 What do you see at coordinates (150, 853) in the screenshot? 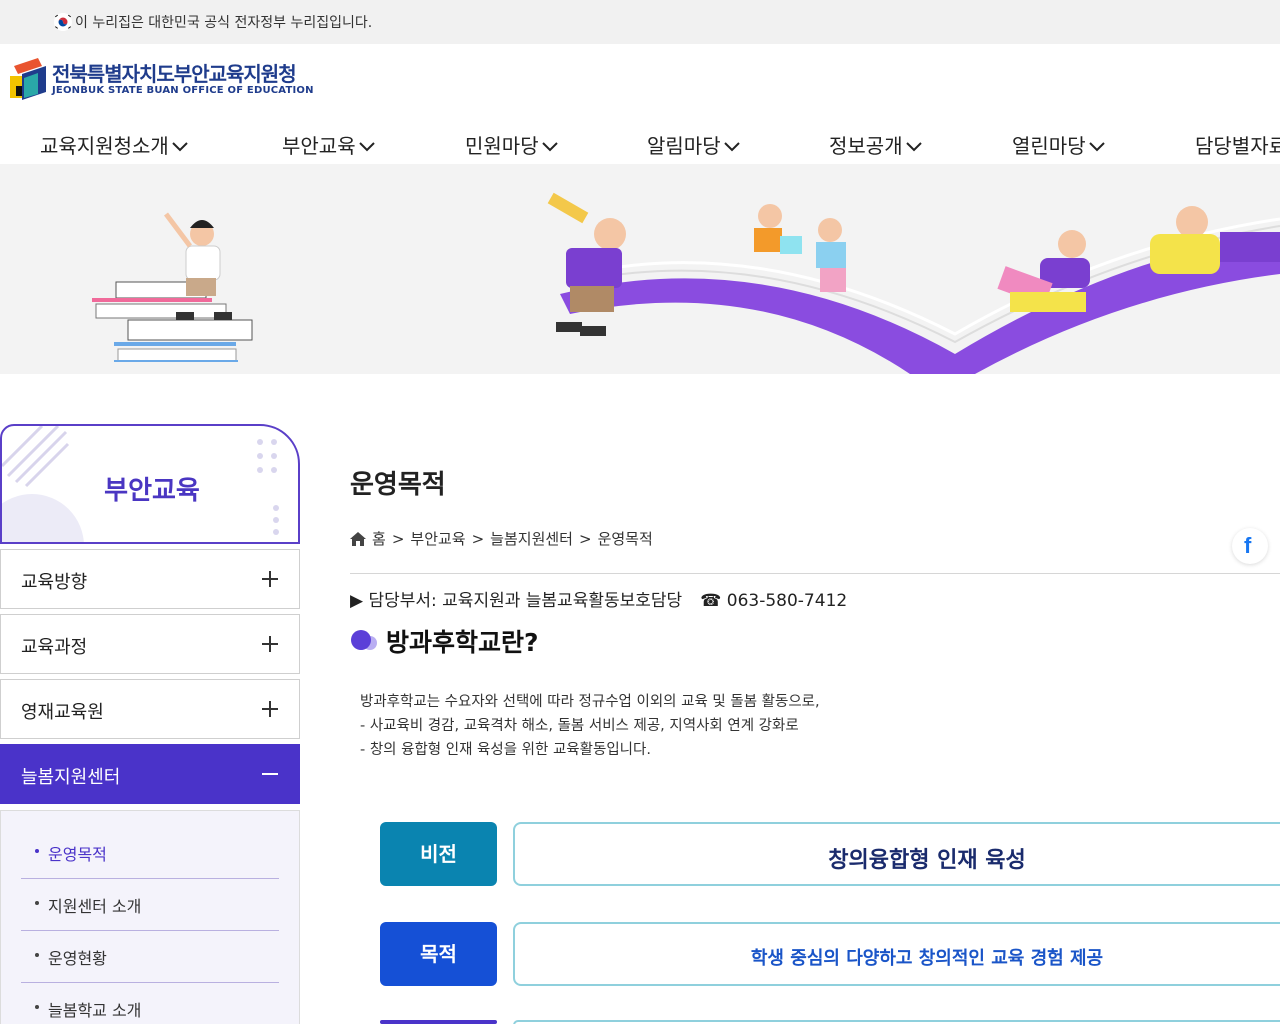
I see `submenu-item-purpose: 운영목적` at bounding box center [150, 853].